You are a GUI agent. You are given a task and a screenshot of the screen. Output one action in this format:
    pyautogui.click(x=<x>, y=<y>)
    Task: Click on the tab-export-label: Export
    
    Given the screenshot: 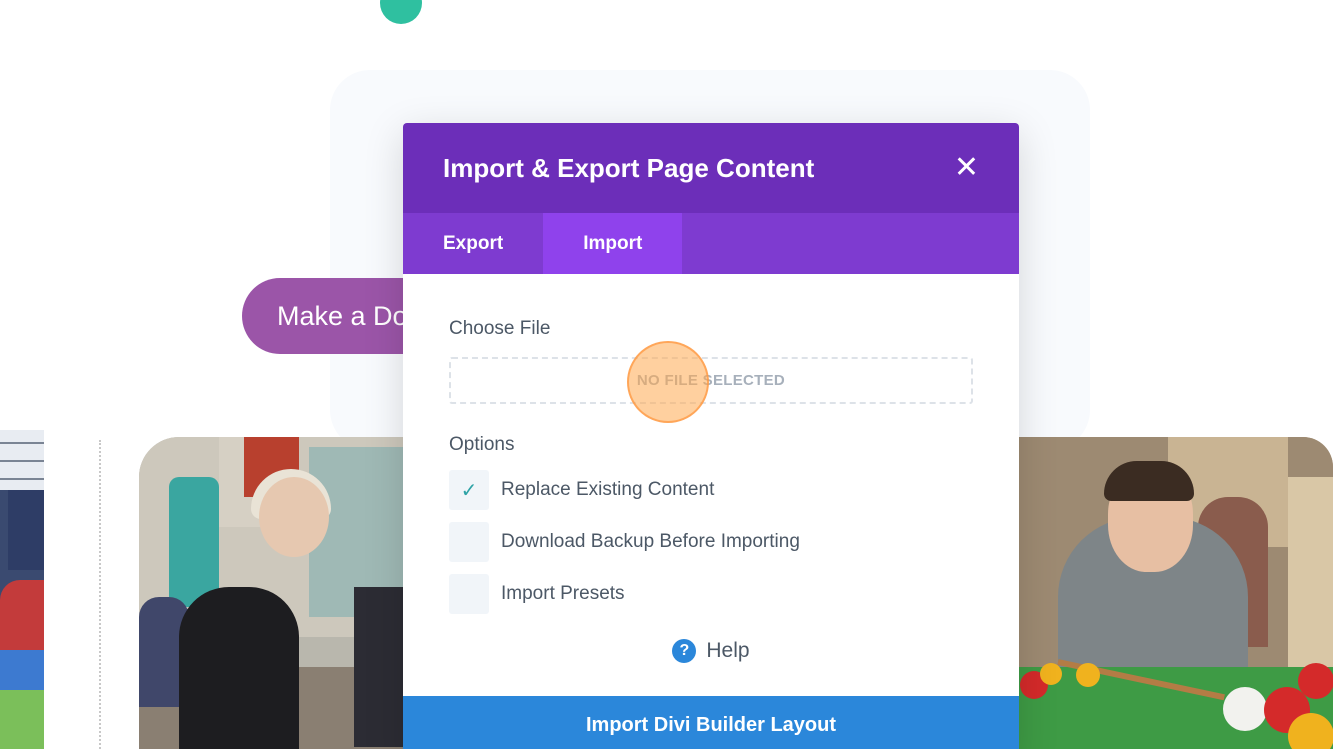 What is the action you would take?
    pyautogui.click(x=473, y=243)
    